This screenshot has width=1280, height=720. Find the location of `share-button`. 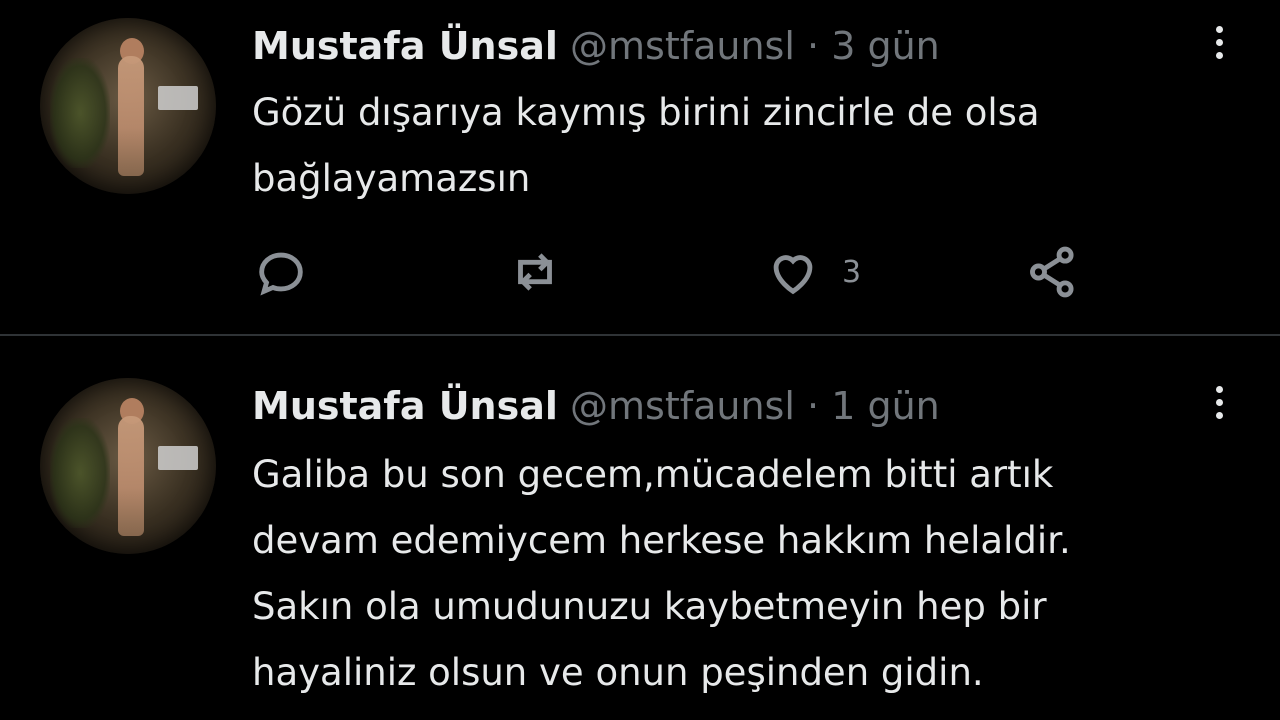

share-button is located at coordinates (1053, 272).